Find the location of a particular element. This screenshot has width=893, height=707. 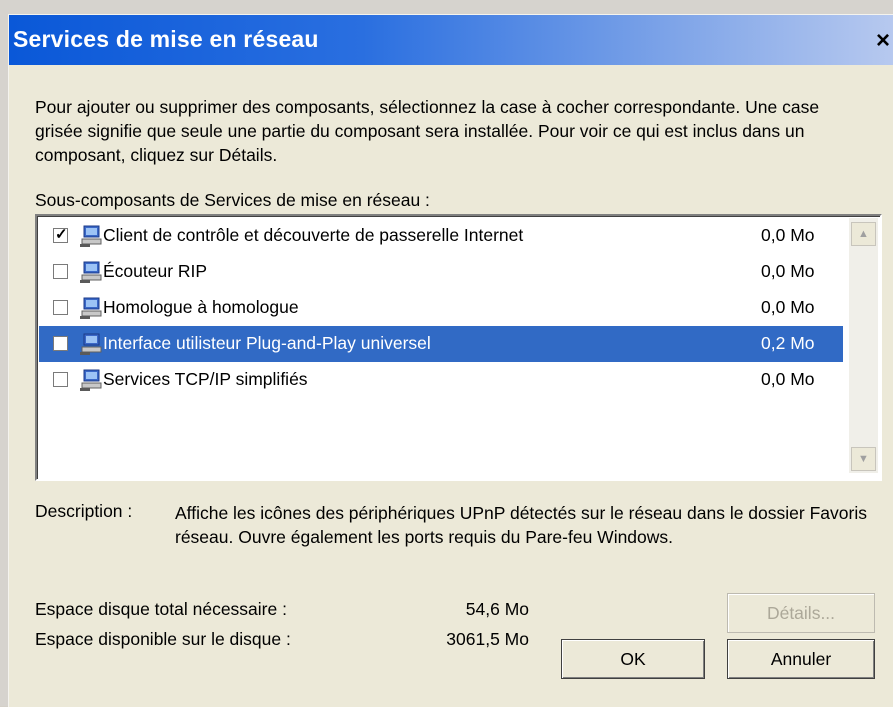

checkmark-icon: ✓ is located at coordinates (61, 234).